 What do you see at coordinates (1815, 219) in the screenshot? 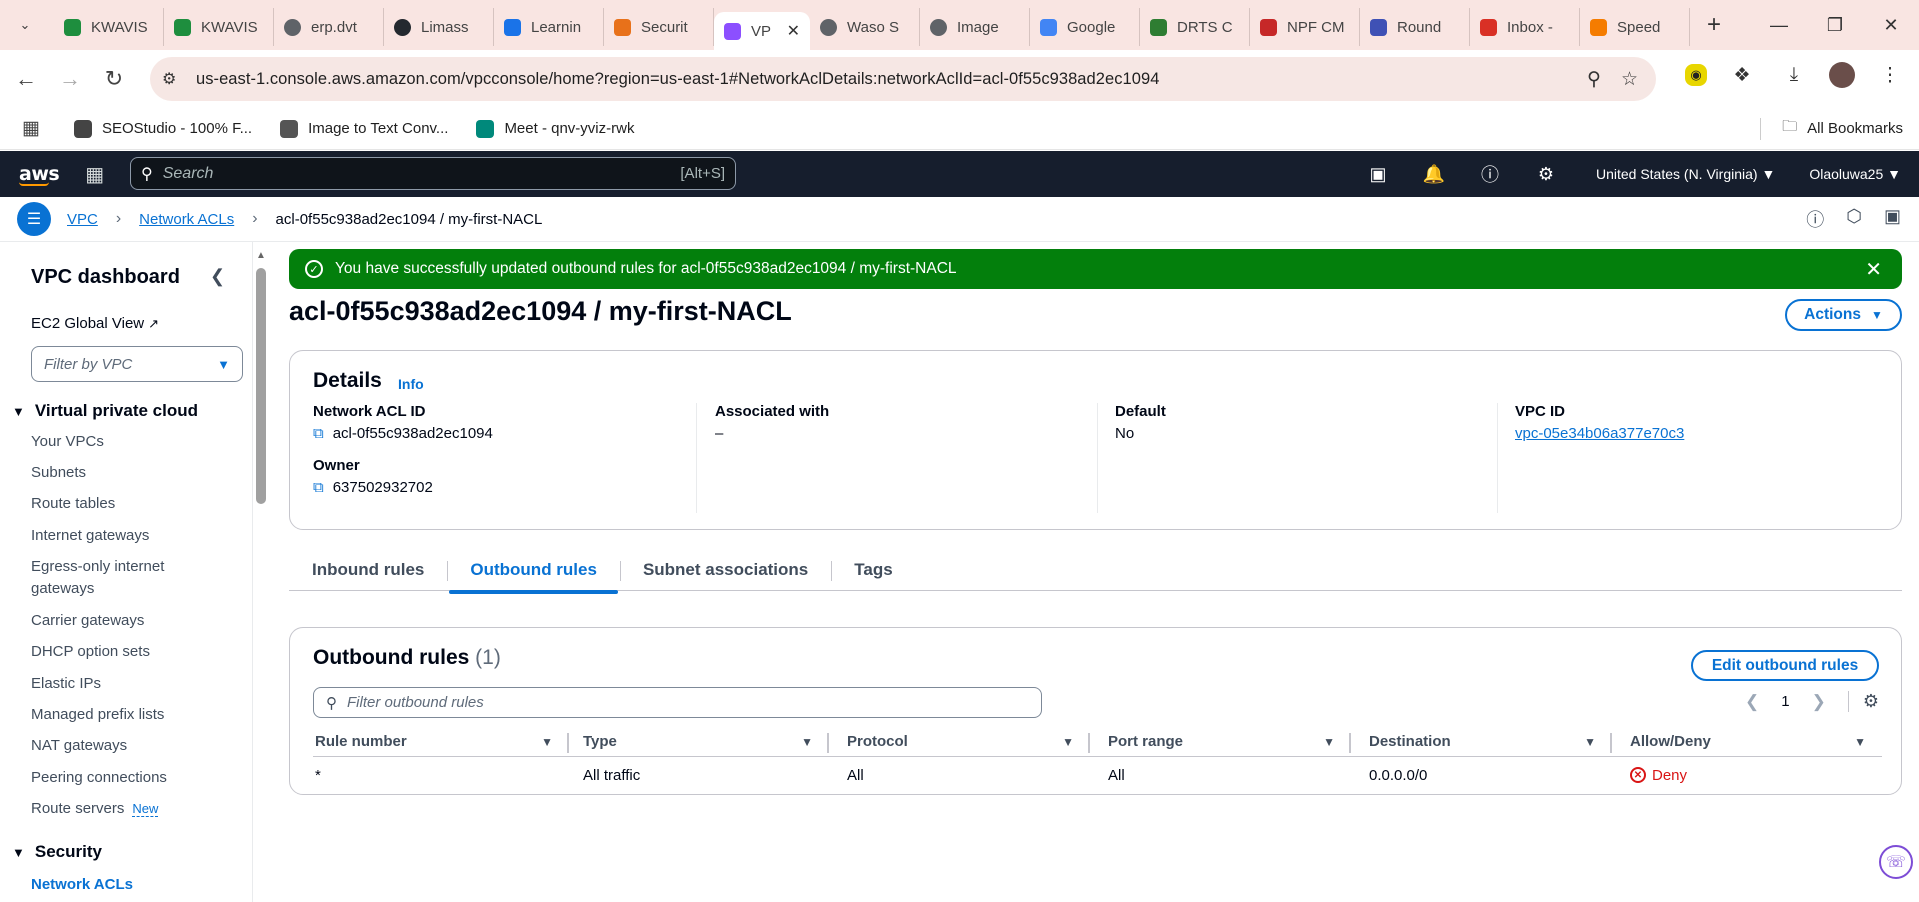
I see `info-panel-icon: ⓘ` at bounding box center [1815, 219].